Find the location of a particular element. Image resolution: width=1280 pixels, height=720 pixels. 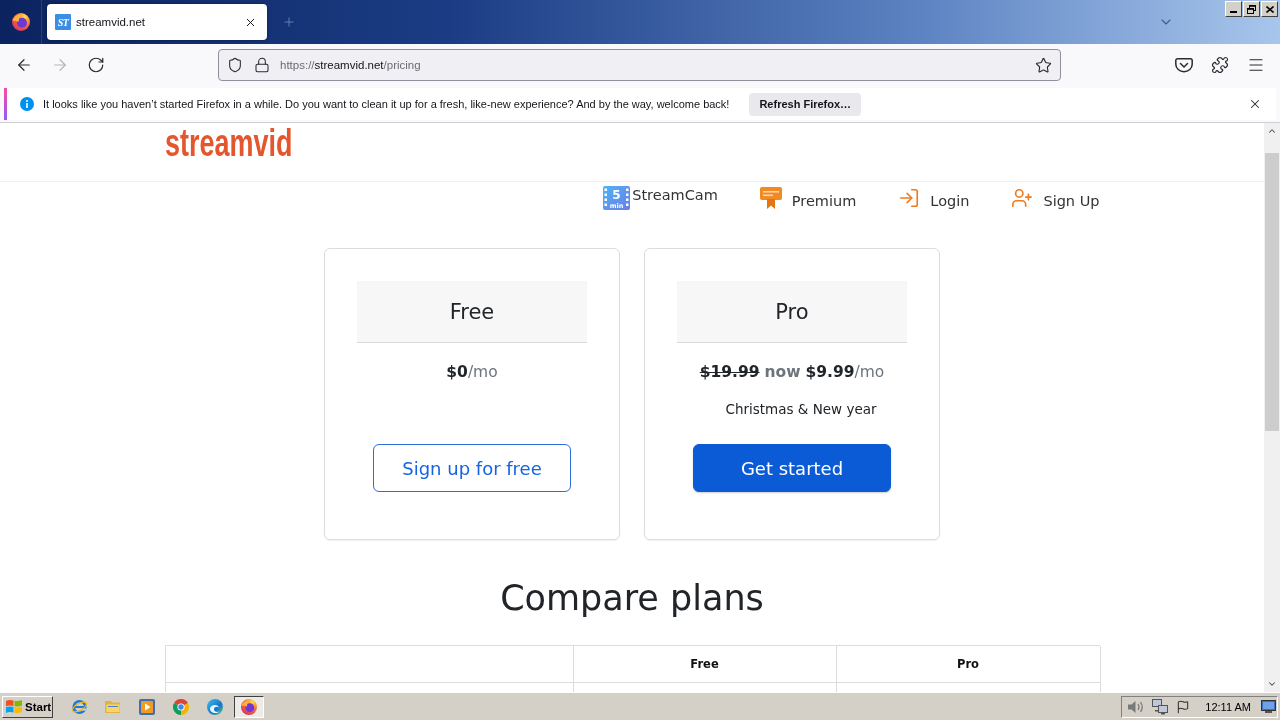

minimize-button is located at coordinates (1233, 9).